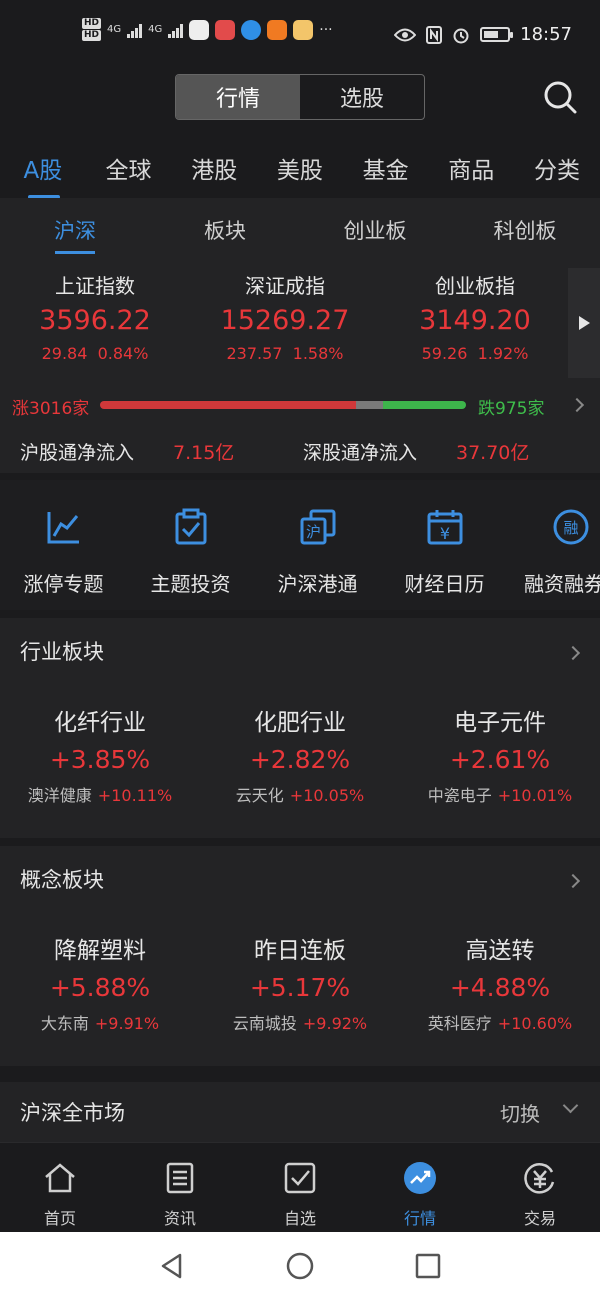 This screenshot has width=600, height=1300. I want to click on market-breadth: 涨3016家 跌975家, so click(300, 405).